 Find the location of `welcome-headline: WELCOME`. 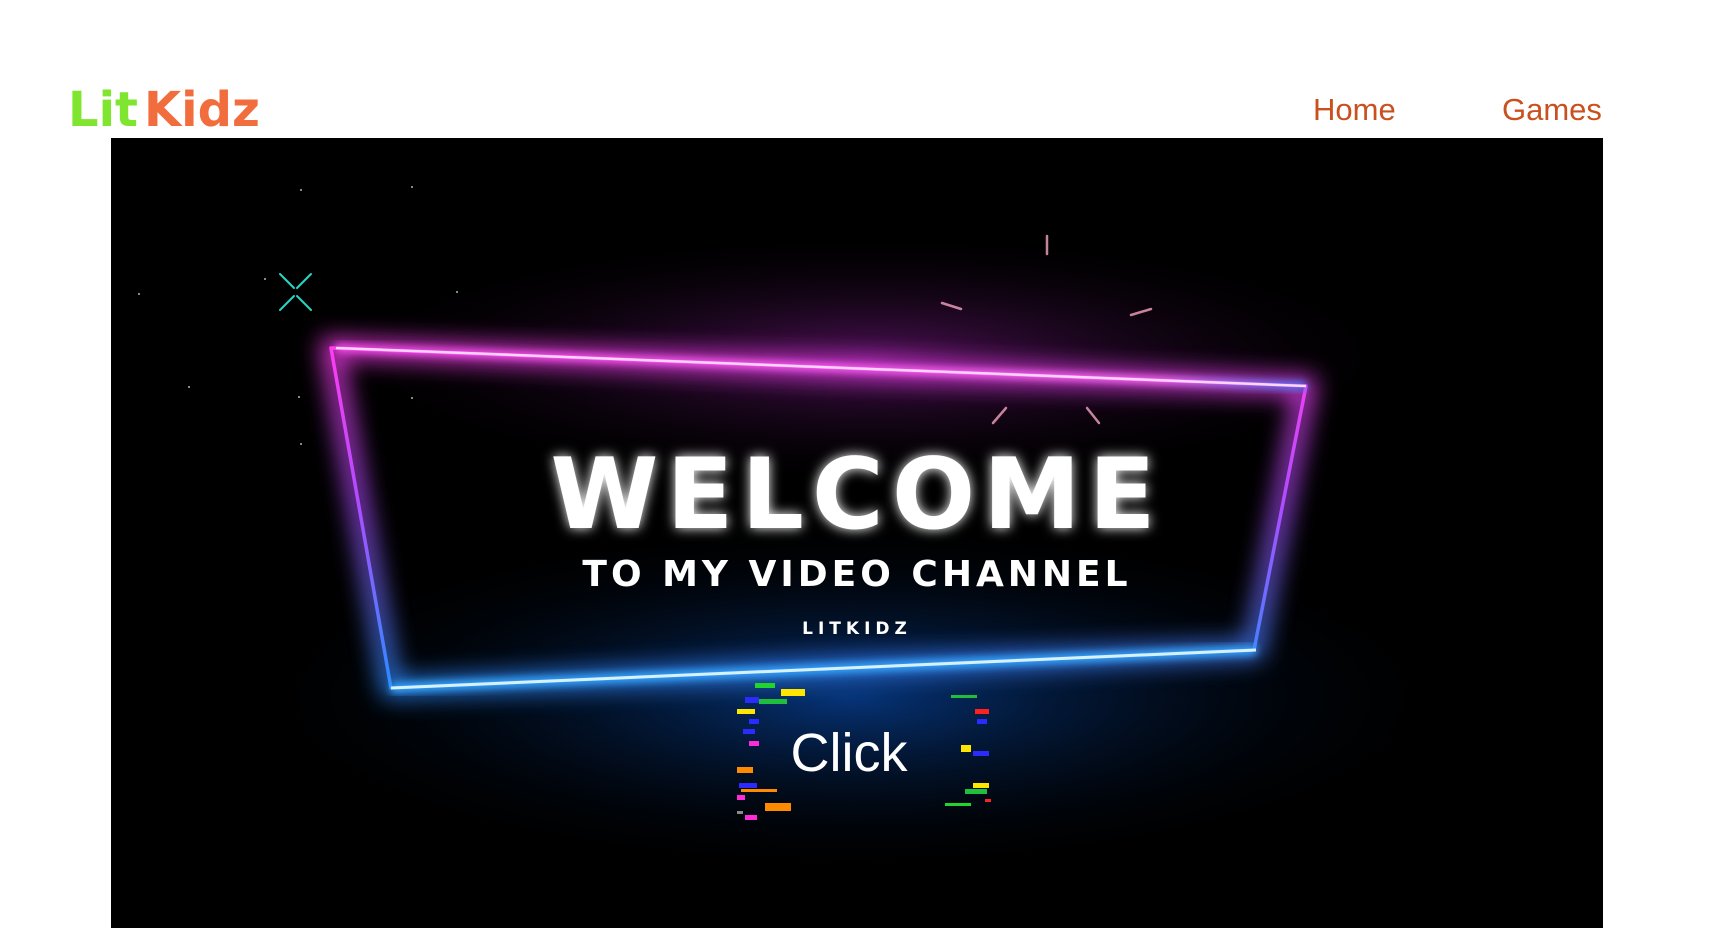

welcome-headline: WELCOME is located at coordinates (856, 495).